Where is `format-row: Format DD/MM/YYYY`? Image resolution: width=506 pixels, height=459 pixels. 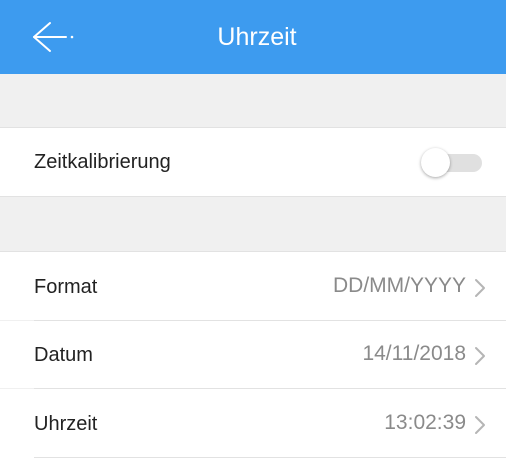
format-row: Format DD/MM/YYYY is located at coordinates (253, 286).